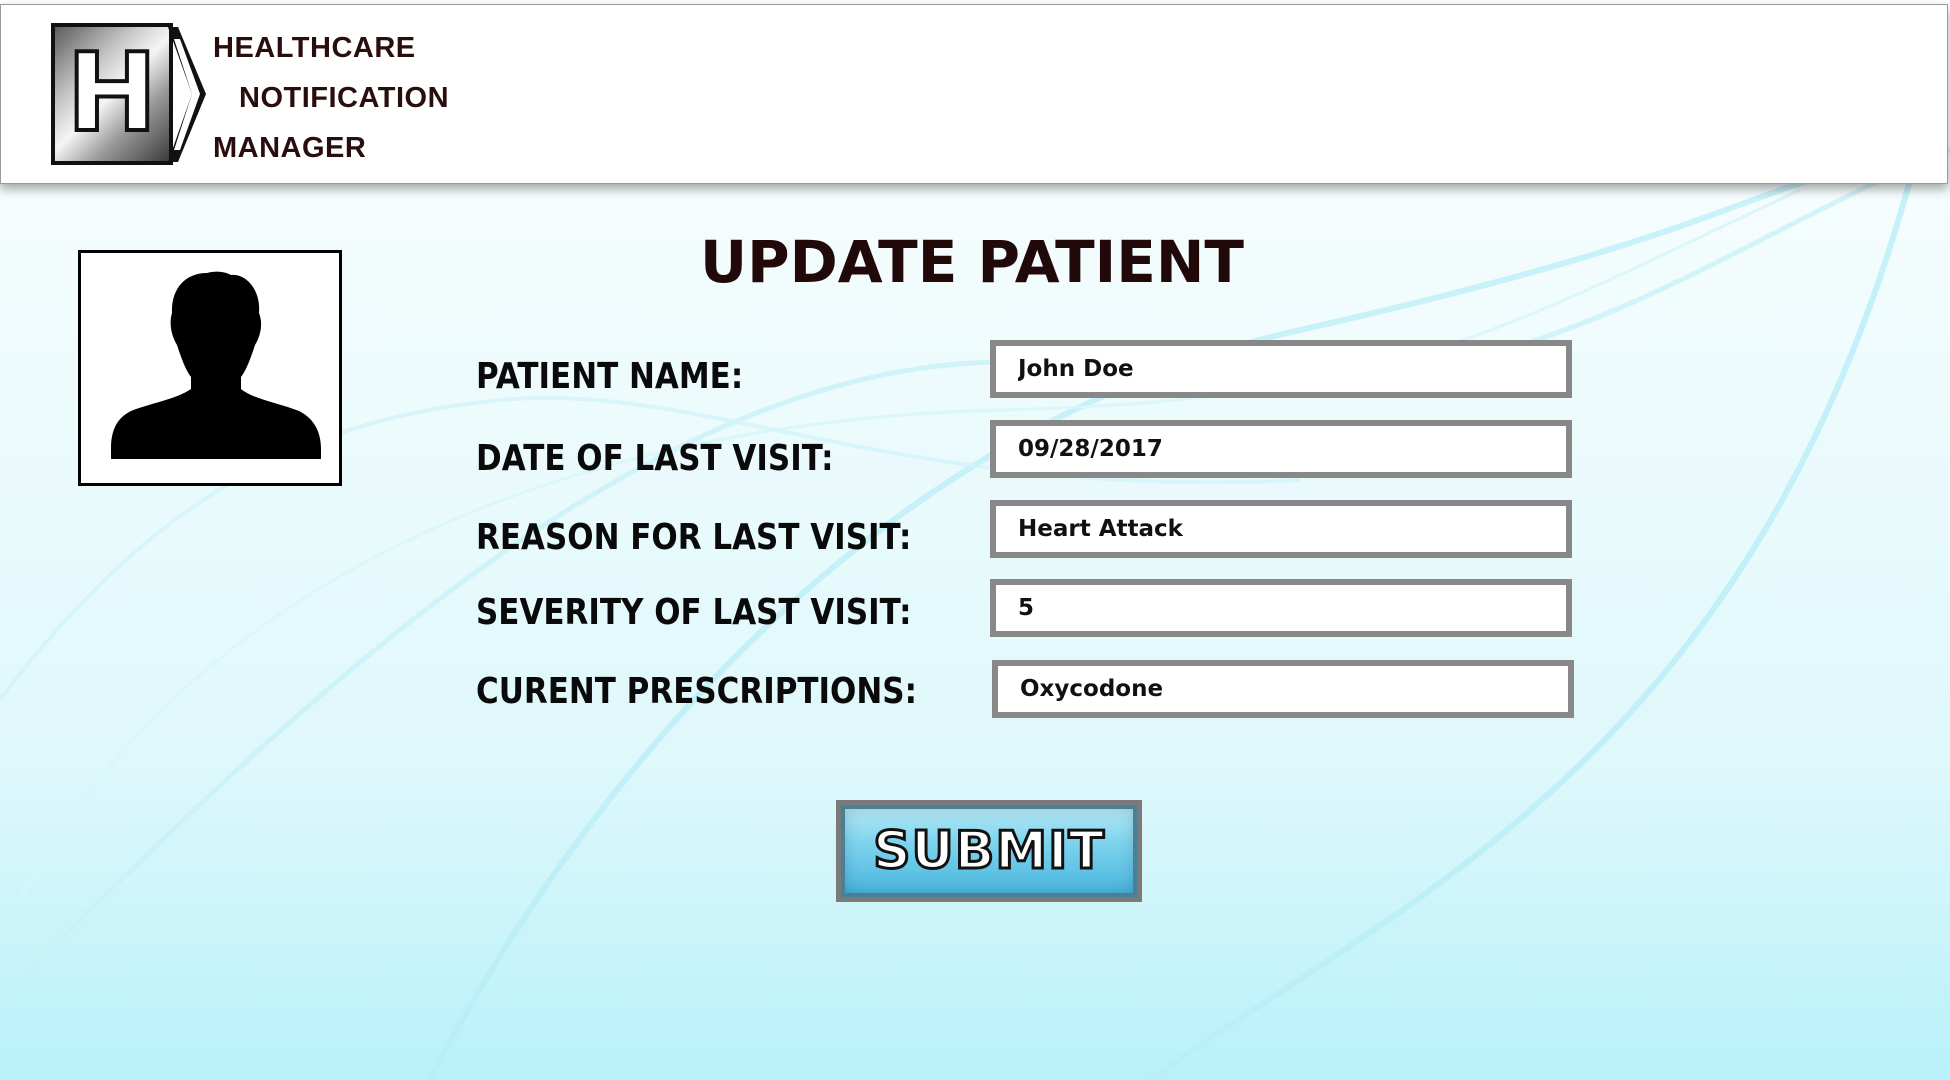 This screenshot has width=1950, height=1080. What do you see at coordinates (610, 376) in the screenshot?
I see `patient-name-label: PATIENT NAME:` at bounding box center [610, 376].